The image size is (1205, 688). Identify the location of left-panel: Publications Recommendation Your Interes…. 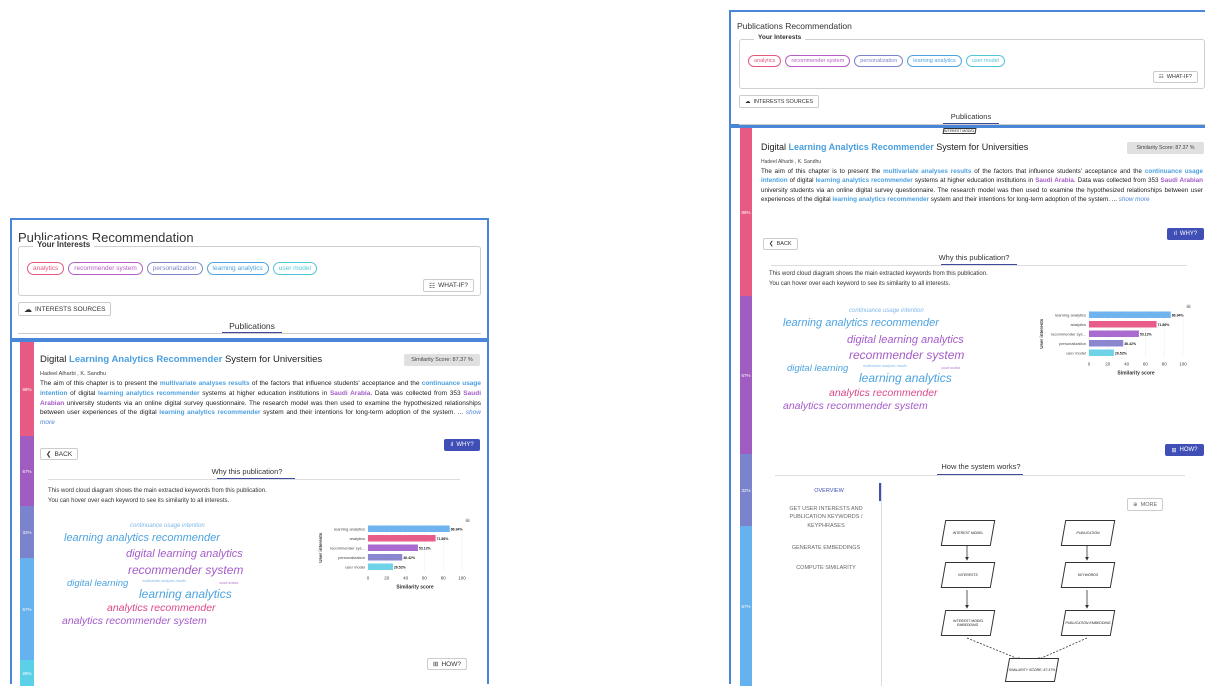
(249, 279).